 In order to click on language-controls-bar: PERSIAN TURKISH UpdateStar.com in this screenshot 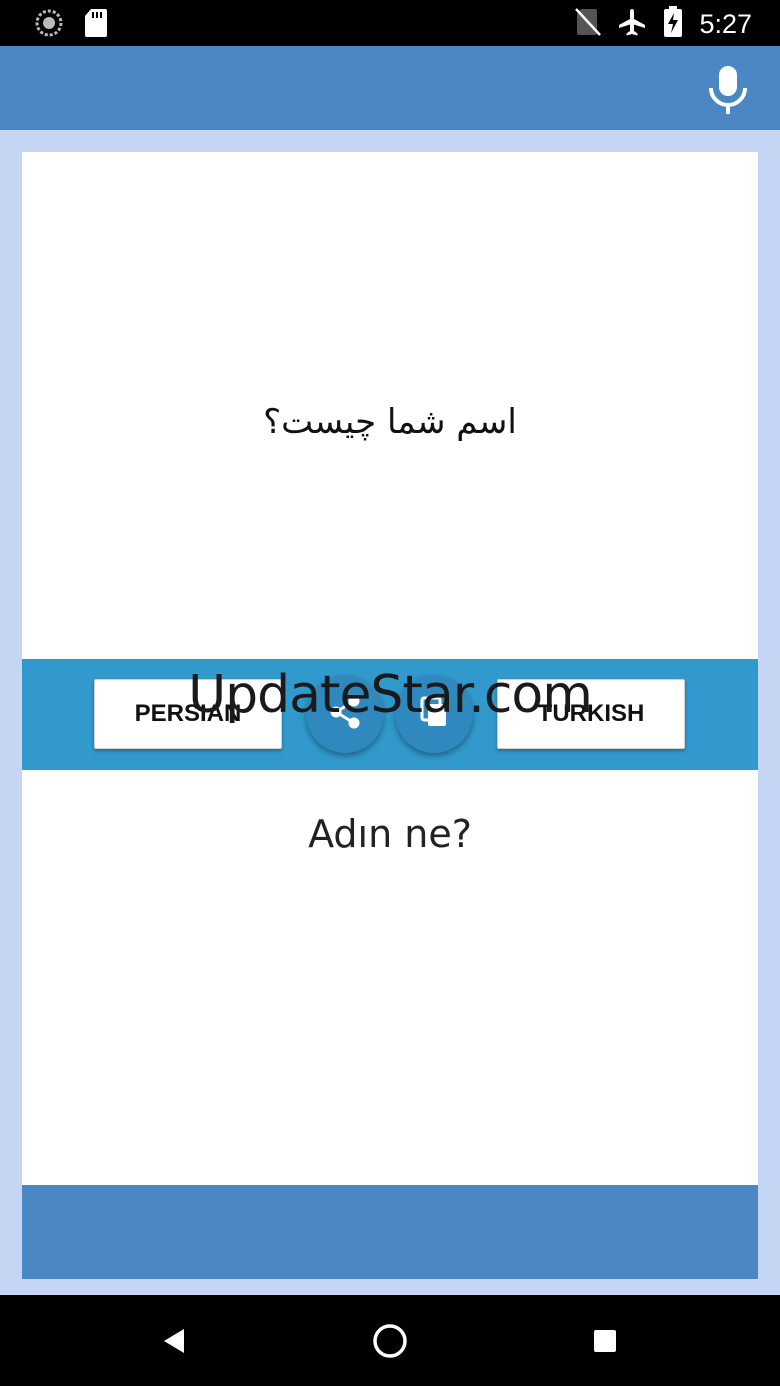, I will do `click(390, 714)`.